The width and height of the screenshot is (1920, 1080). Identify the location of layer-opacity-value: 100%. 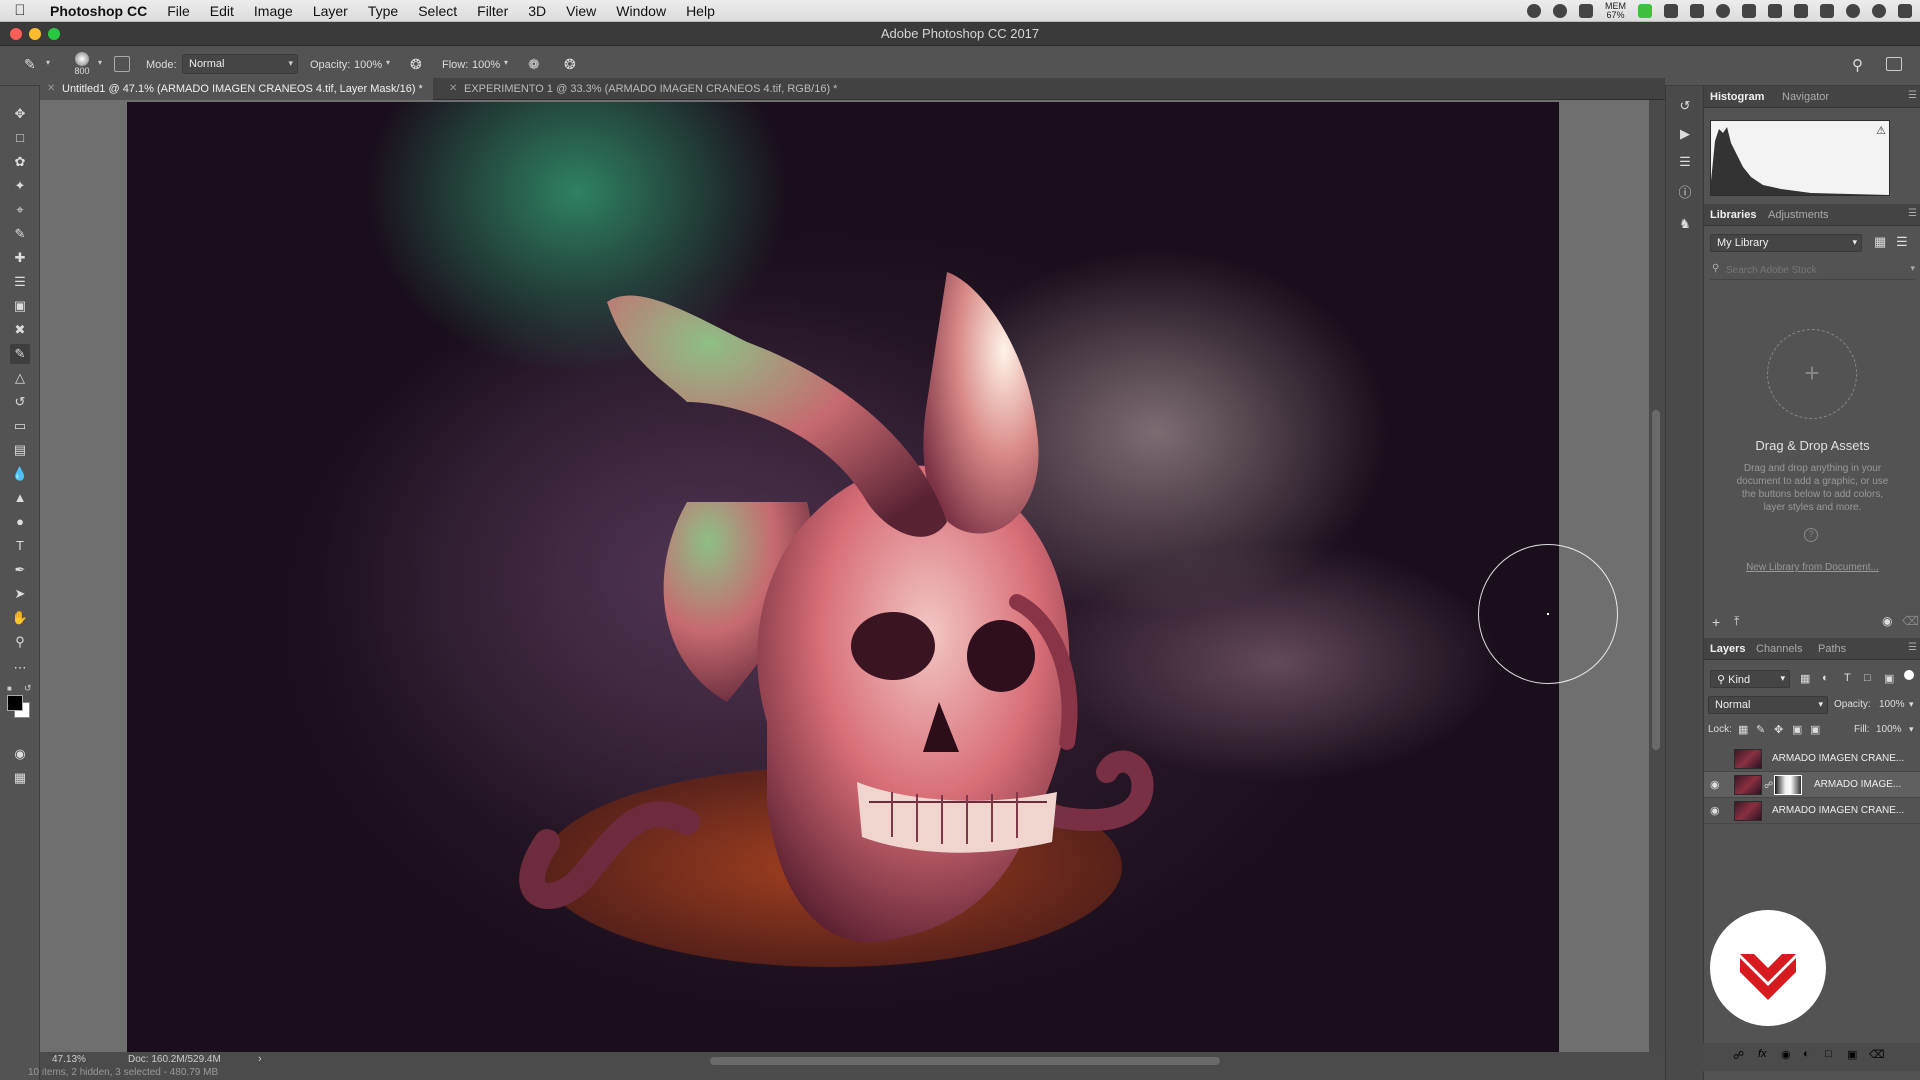
(1892, 704).